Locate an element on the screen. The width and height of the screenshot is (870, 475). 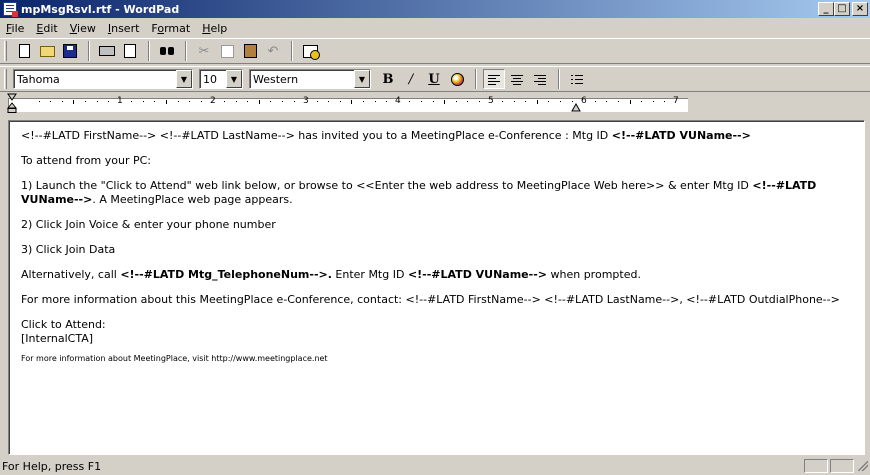
ruler: 1 2 3 4 5 6 7 is located at coordinates (434, 105).